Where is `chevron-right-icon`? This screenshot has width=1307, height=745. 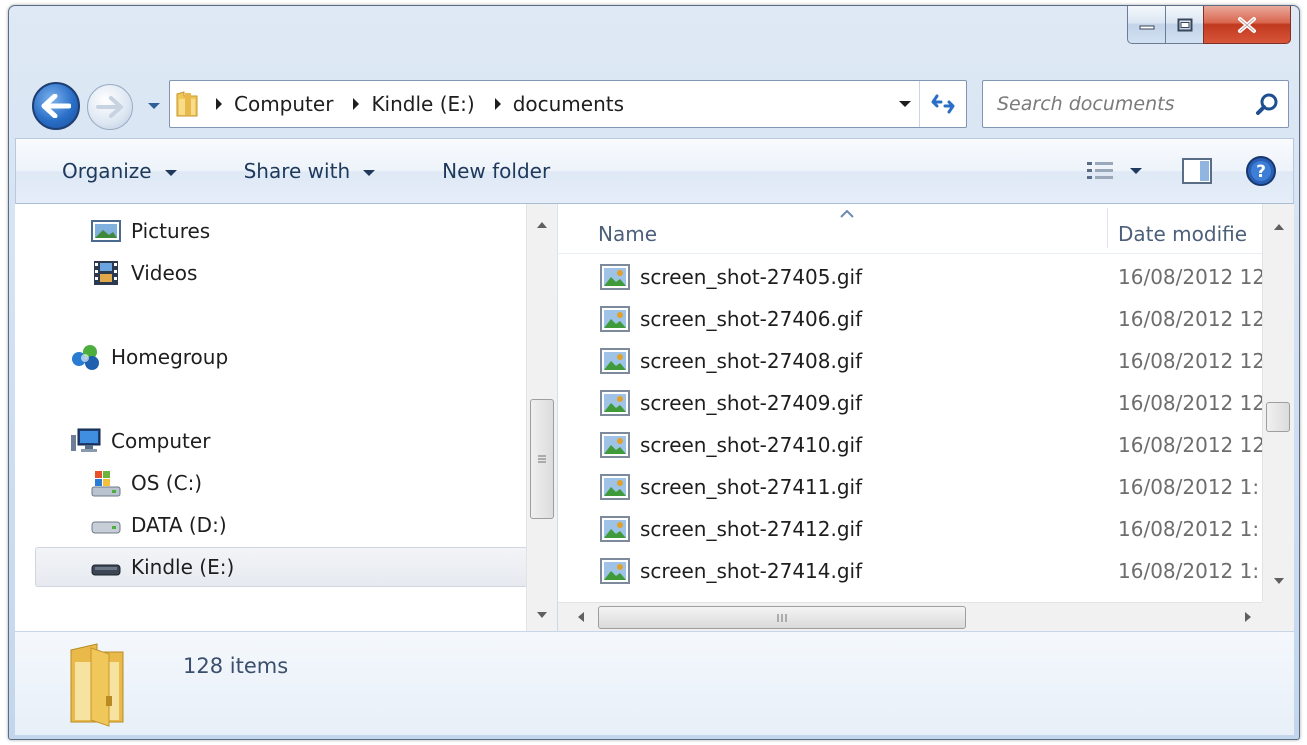
chevron-right-icon is located at coordinates (1247, 617).